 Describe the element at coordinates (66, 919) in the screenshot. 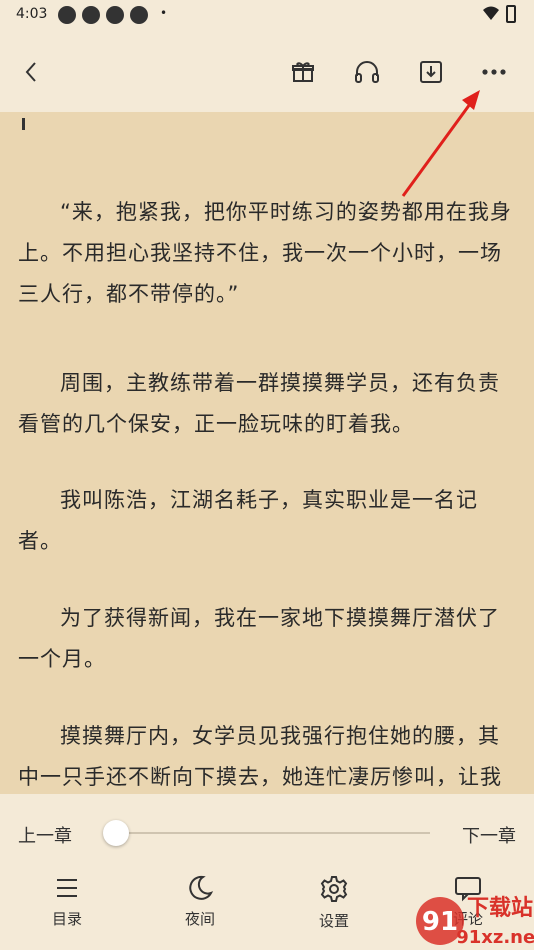

I see `nav-item-label: 目录` at that location.